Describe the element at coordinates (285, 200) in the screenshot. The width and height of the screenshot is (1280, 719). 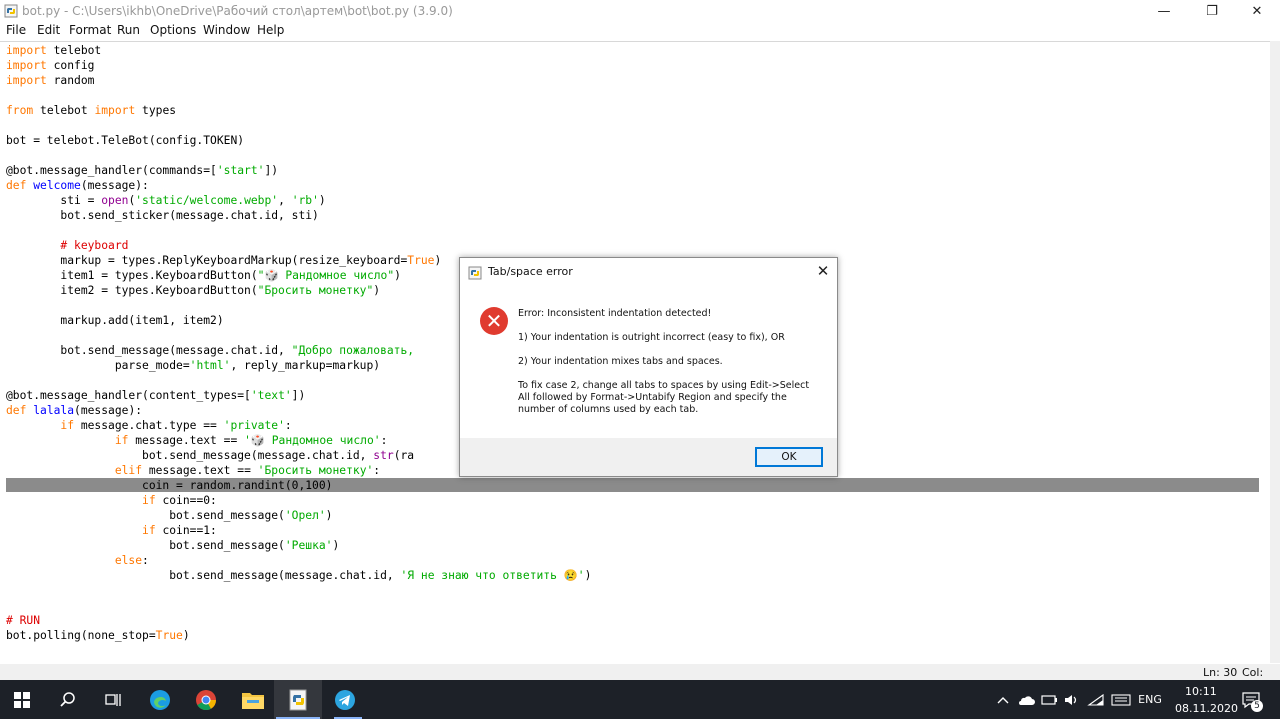
I see `code-token: ,` at that location.